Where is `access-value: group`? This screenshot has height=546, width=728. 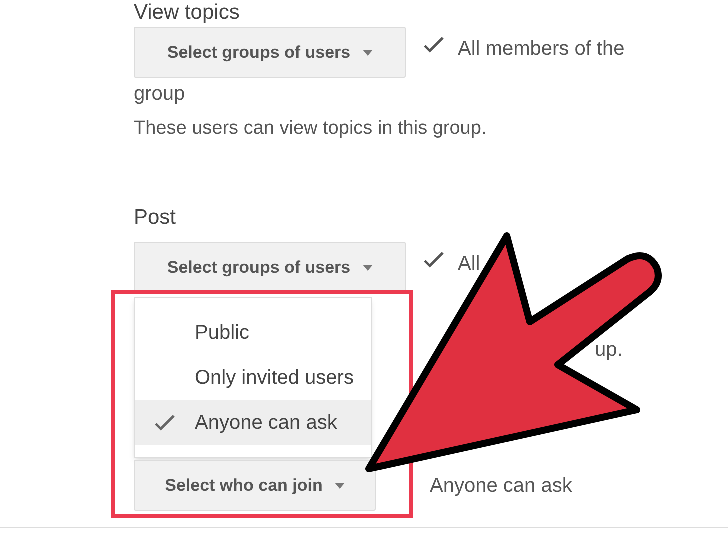
access-value: group is located at coordinates (160, 94).